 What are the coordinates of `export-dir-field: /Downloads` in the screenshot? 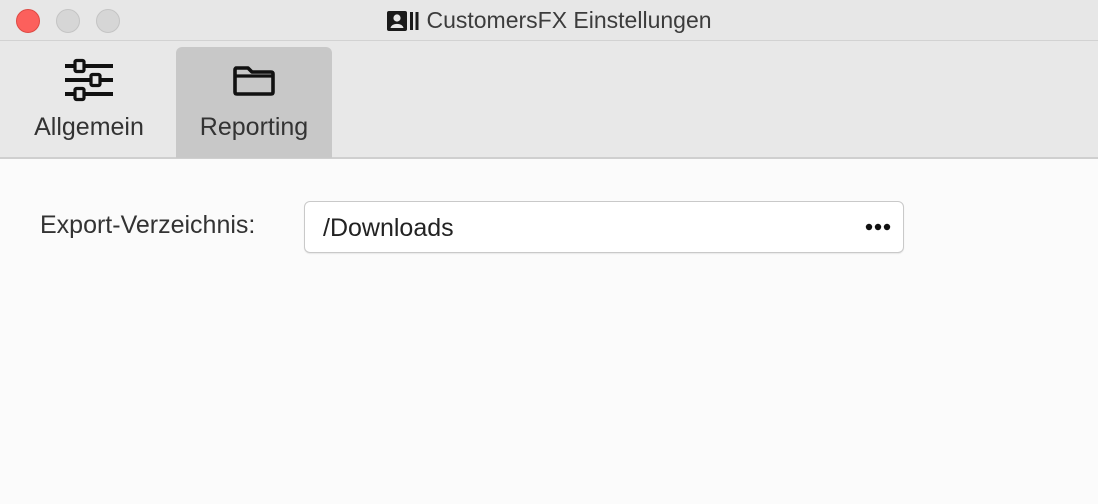 It's located at (604, 227).